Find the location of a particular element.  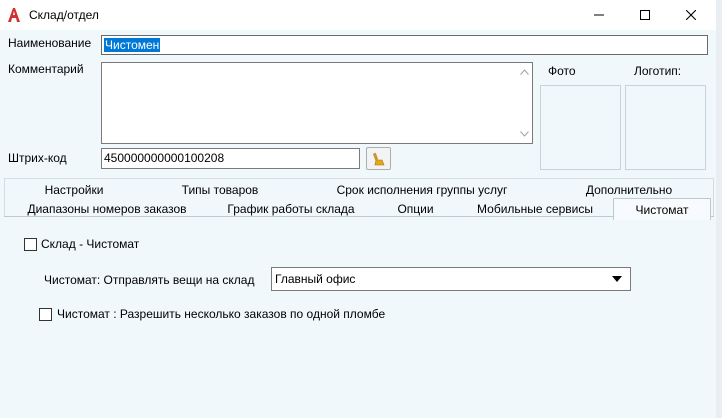

comment-scrollbar is located at coordinates (524, 103).